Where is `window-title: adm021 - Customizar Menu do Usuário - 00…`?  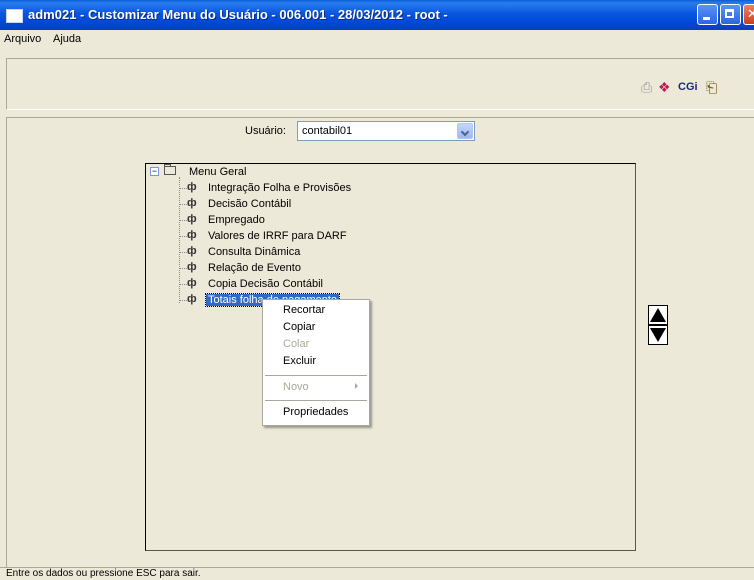 window-title: adm021 - Customizar Menu do Usuário - 00… is located at coordinates (238, 14).